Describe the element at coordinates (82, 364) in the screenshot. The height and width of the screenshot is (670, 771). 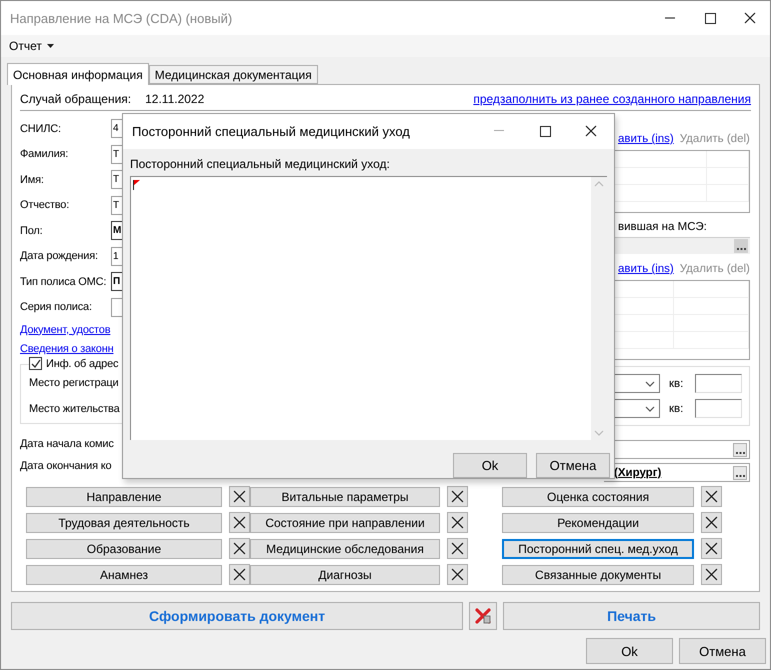
I see `checkbox-label: Инф. об адрес` at that location.